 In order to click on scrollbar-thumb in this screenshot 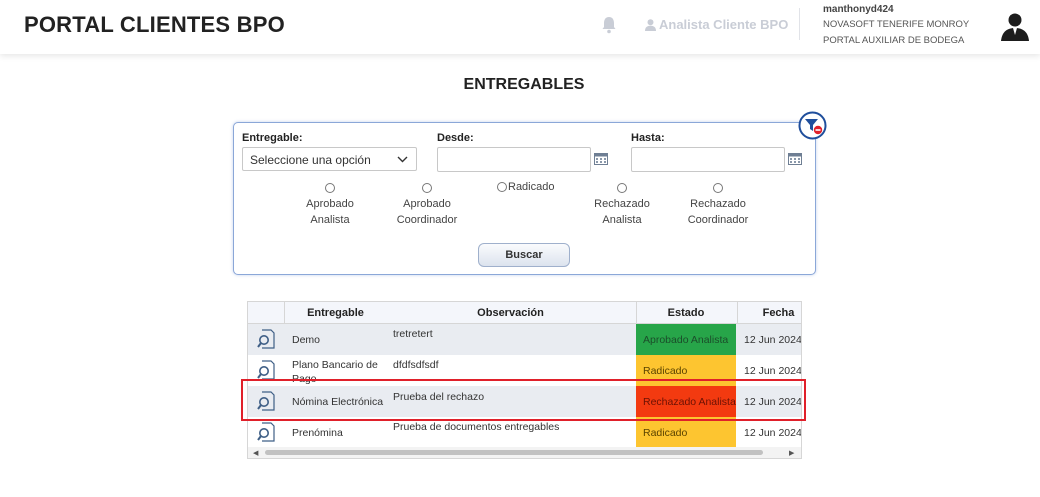, I will do `click(514, 452)`.